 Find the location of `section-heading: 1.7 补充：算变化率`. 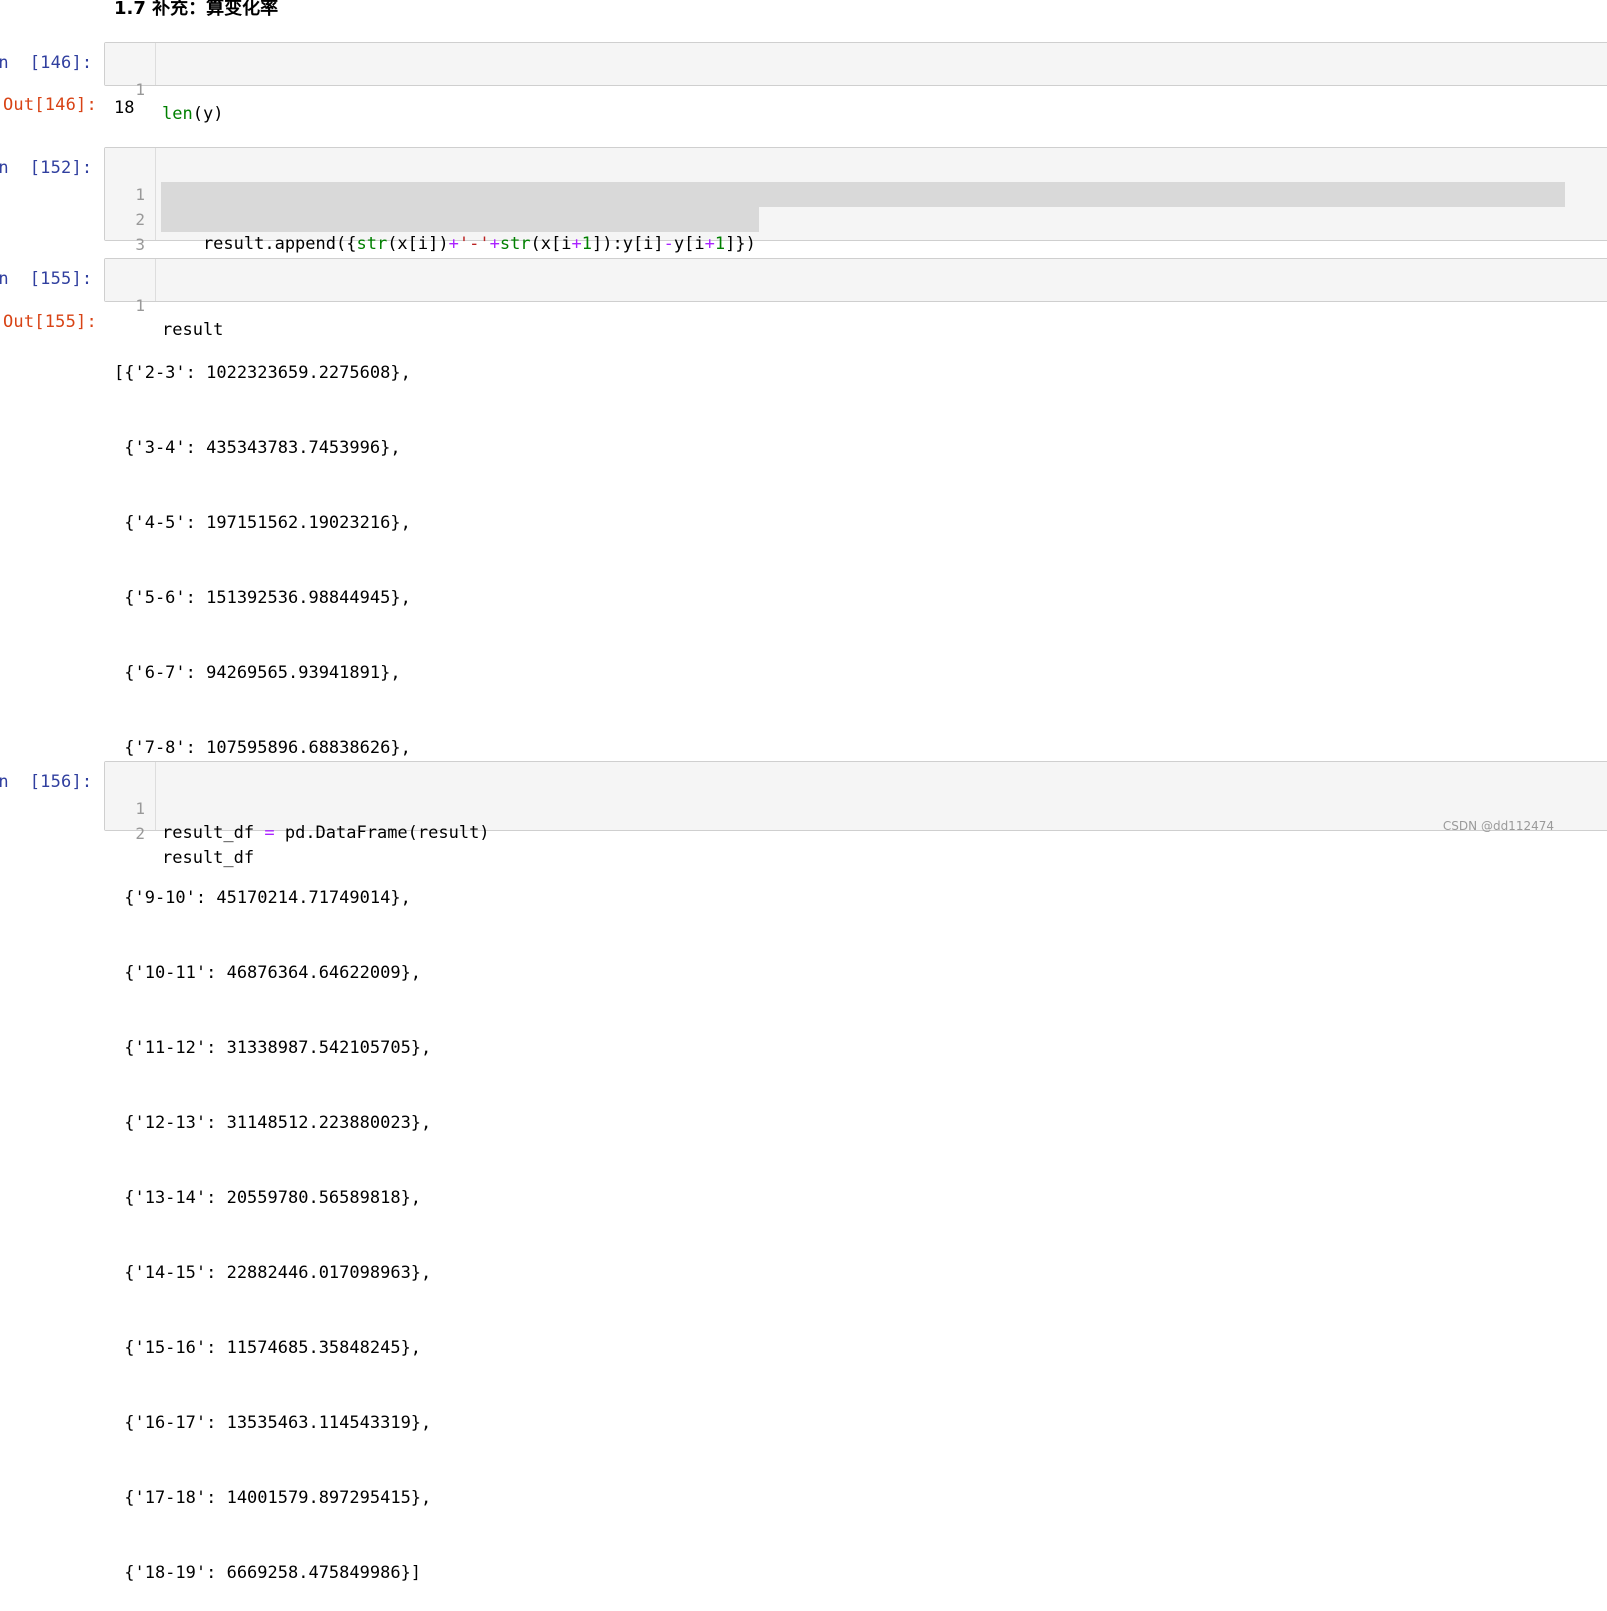

section-heading: 1.7 补充：算变化率 is located at coordinates (196, 9).